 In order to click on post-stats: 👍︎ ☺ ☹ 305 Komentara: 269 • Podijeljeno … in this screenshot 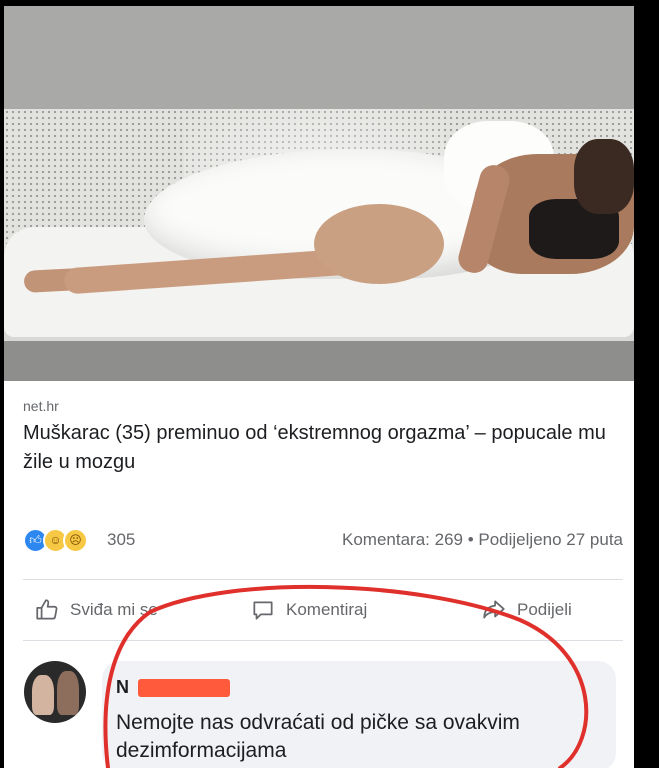, I will do `click(323, 538)`.